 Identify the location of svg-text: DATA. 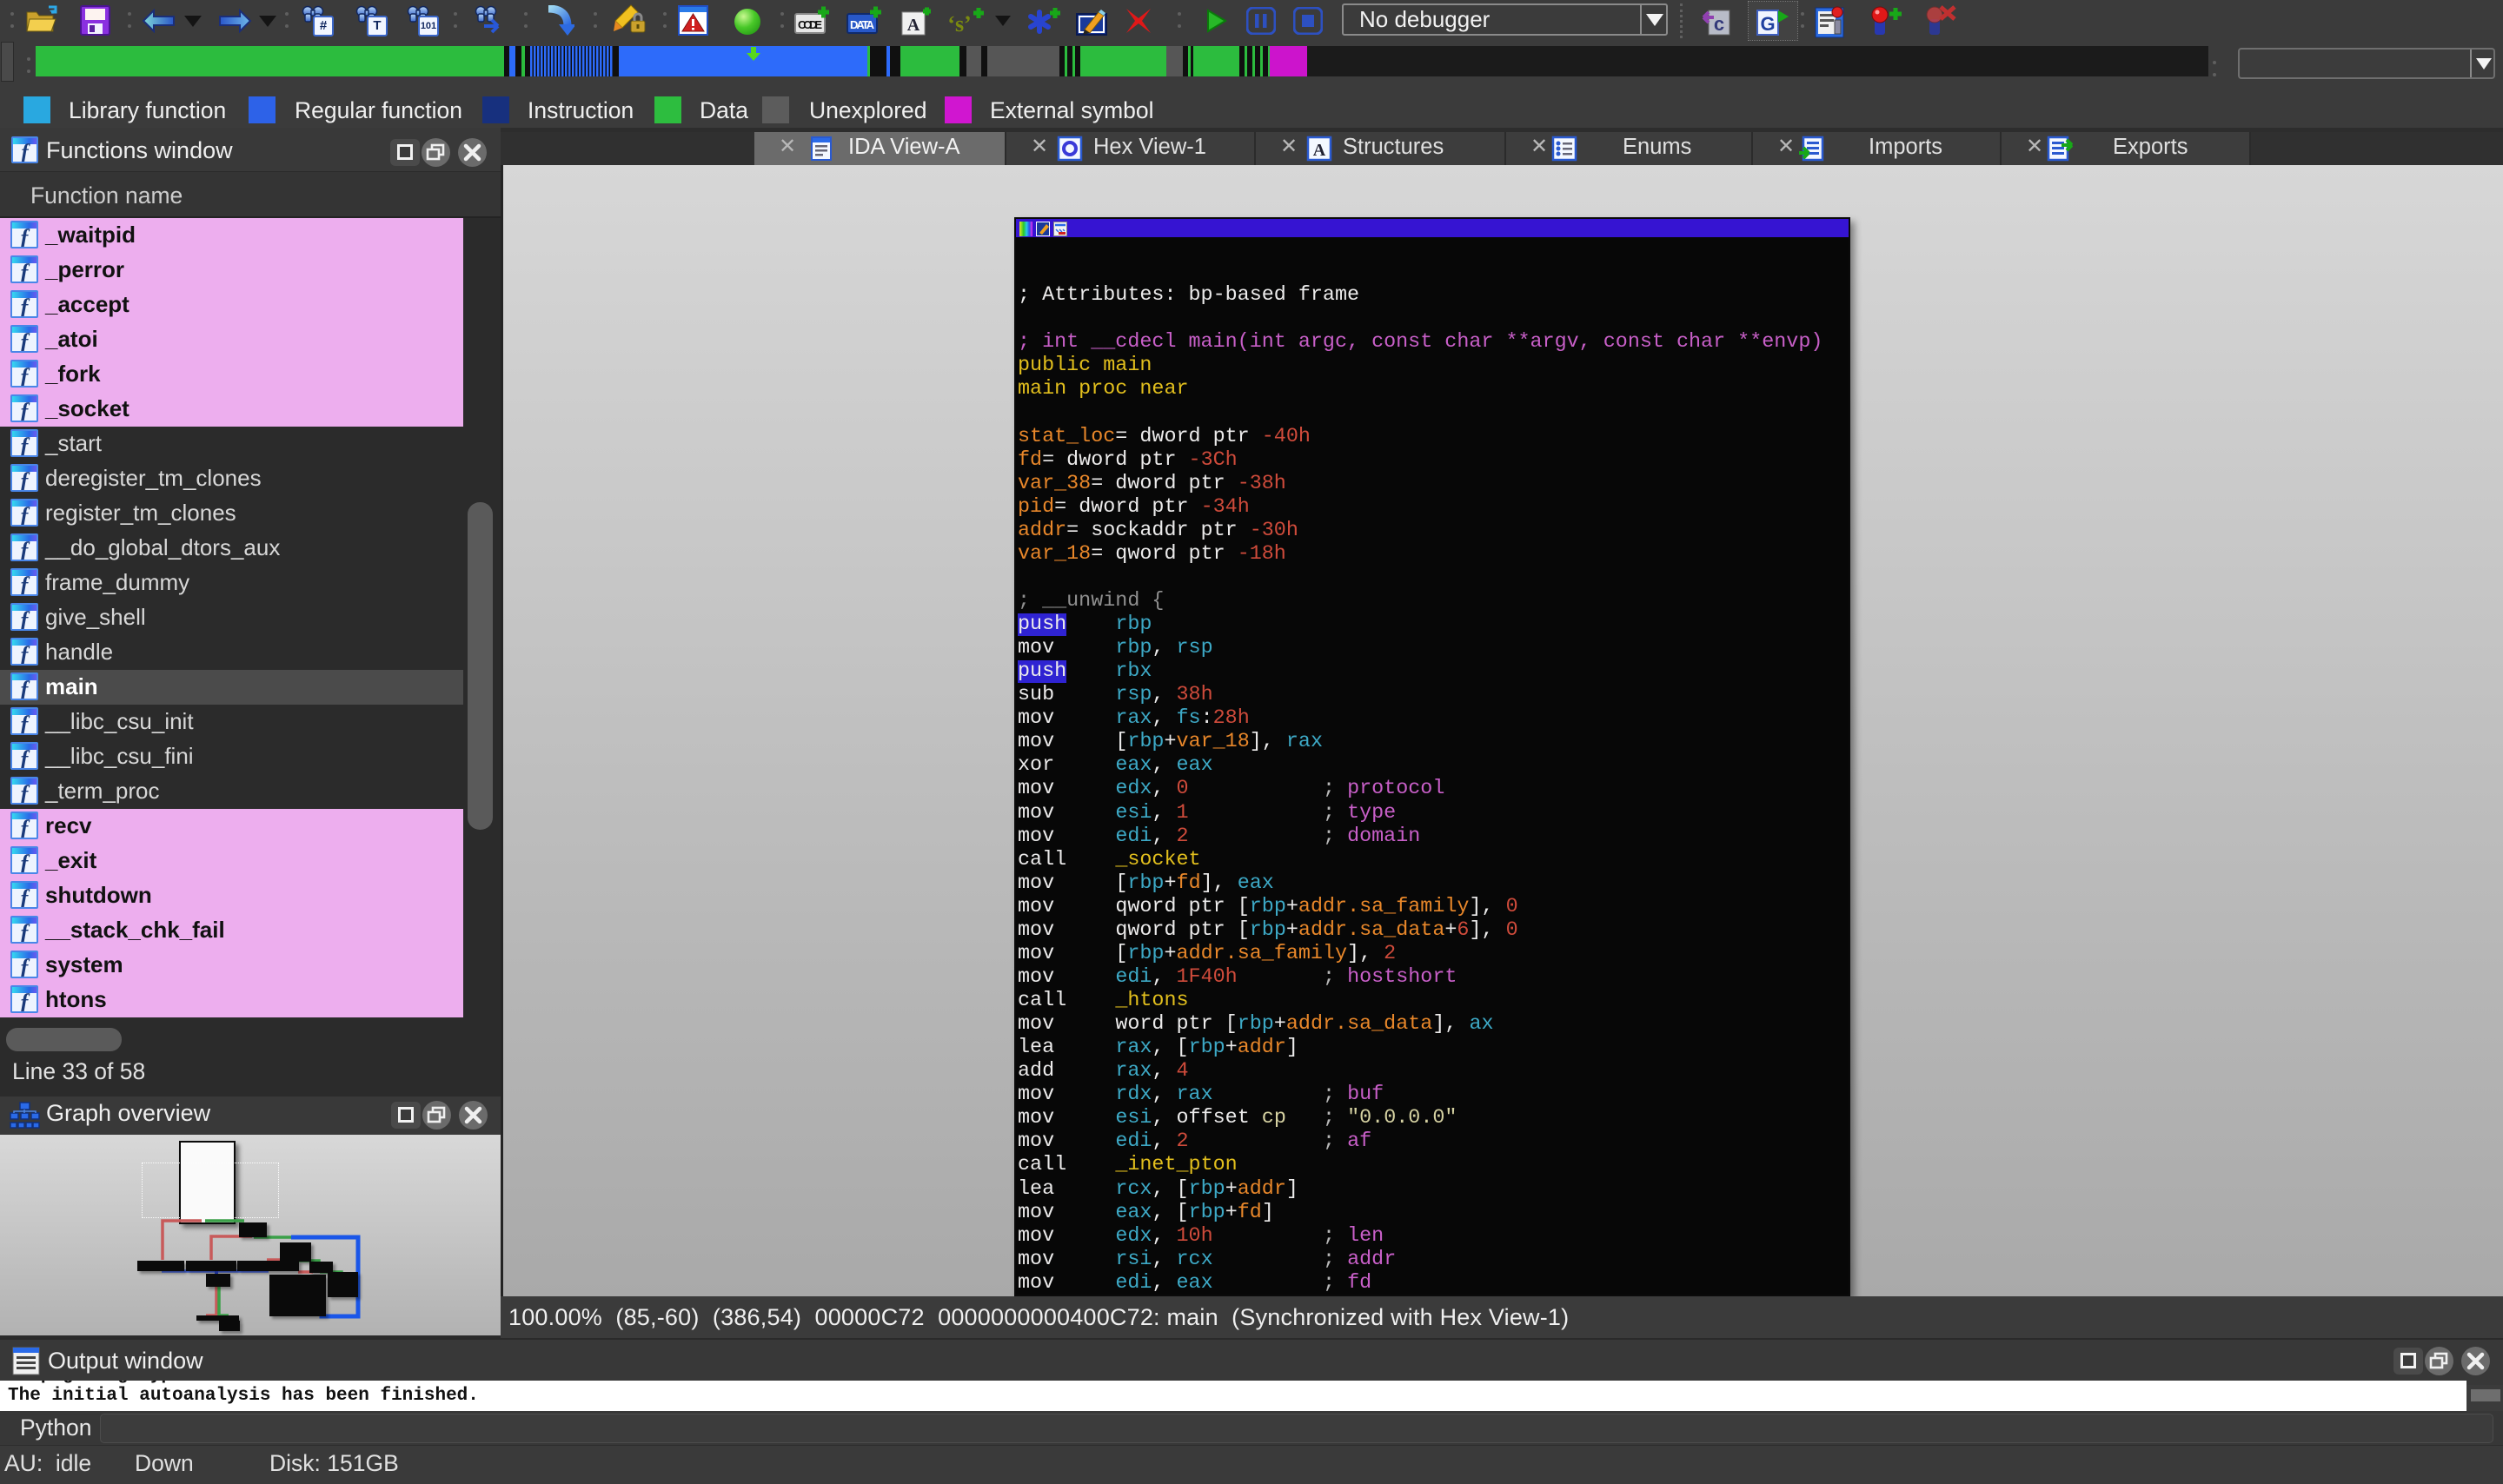
(862, 24).